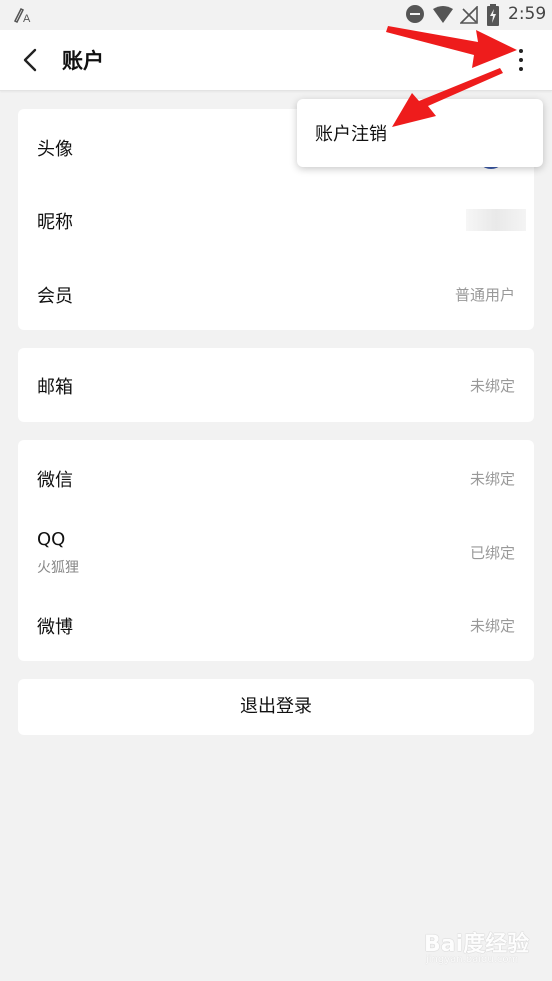 This screenshot has width=552, height=981. What do you see at coordinates (492, 626) in the screenshot?
I see `weibo-value: 未绑定` at bounding box center [492, 626].